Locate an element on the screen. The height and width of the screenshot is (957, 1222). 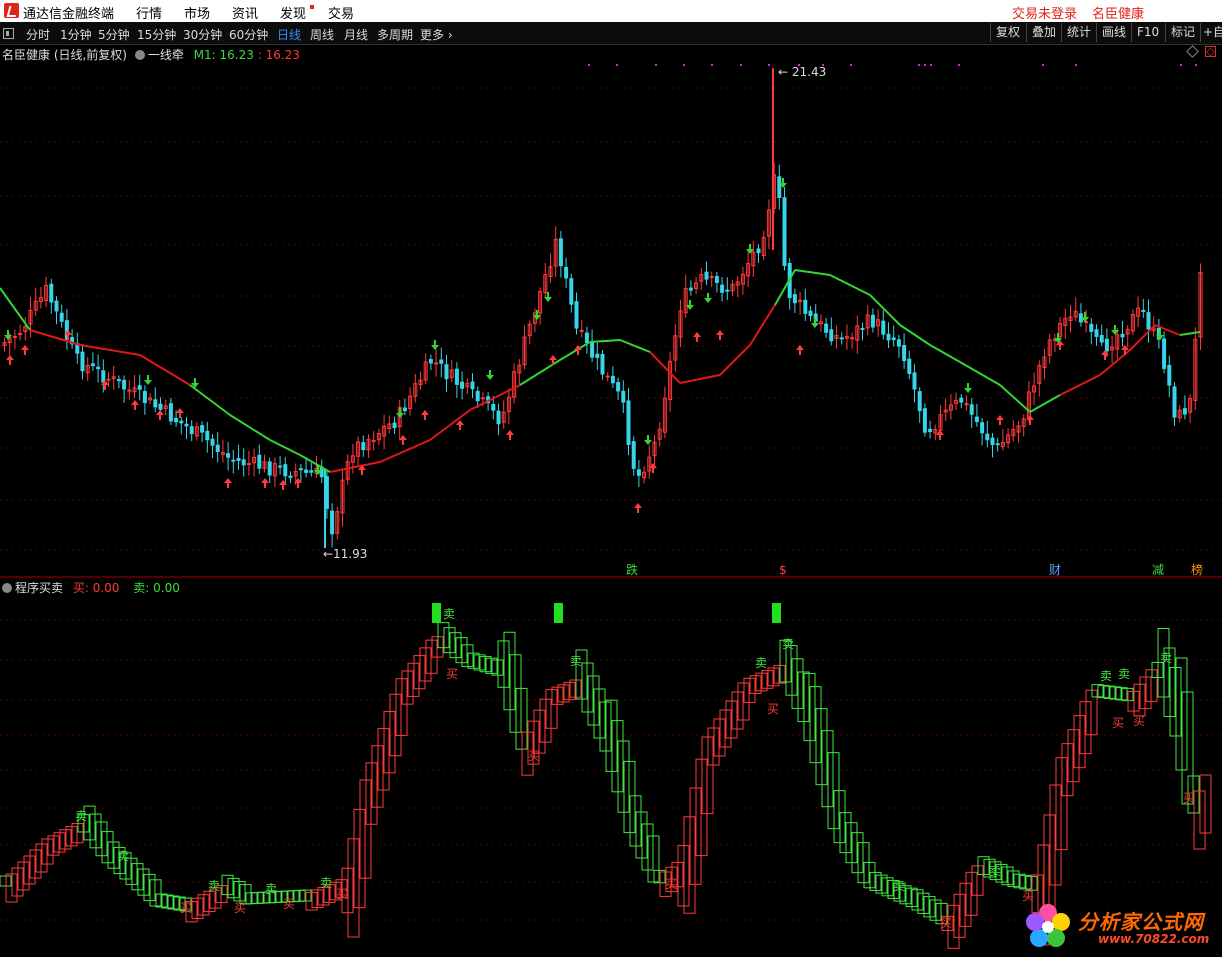
signal-bar is located at coordinates (776, 613).